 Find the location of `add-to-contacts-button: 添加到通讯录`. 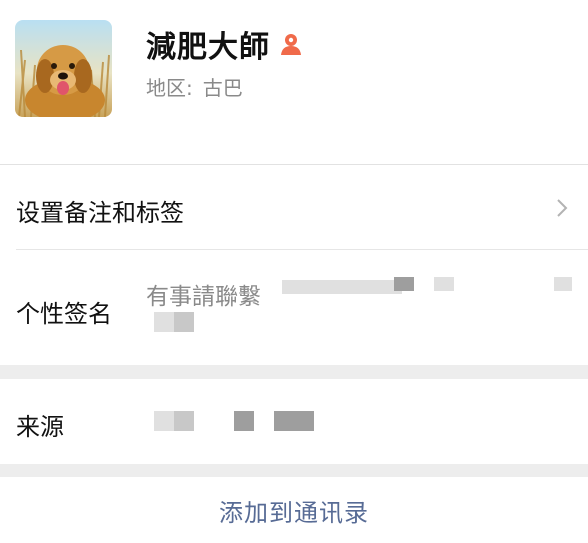

add-to-contacts-button: 添加到通讯录 is located at coordinates (294, 510).